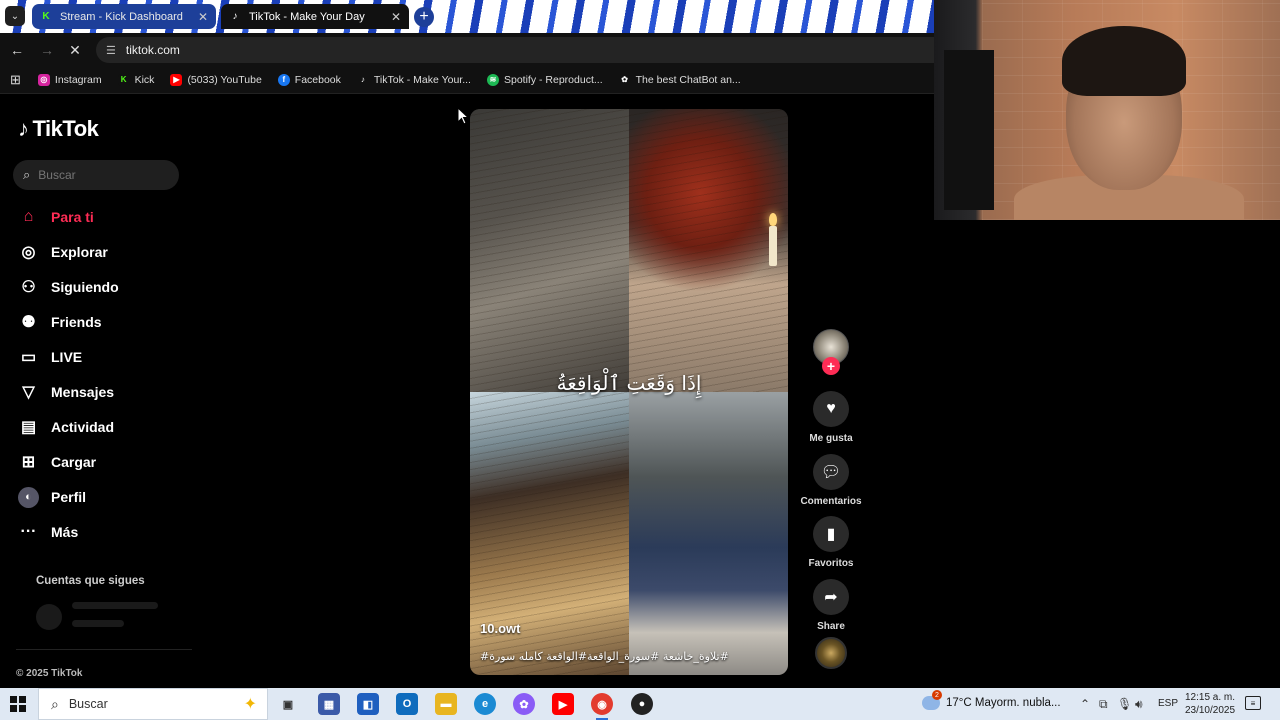 The image size is (1280, 720). What do you see at coordinates (78, 79) in the screenshot?
I see `bookmark-label: Instagram` at bounding box center [78, 79].